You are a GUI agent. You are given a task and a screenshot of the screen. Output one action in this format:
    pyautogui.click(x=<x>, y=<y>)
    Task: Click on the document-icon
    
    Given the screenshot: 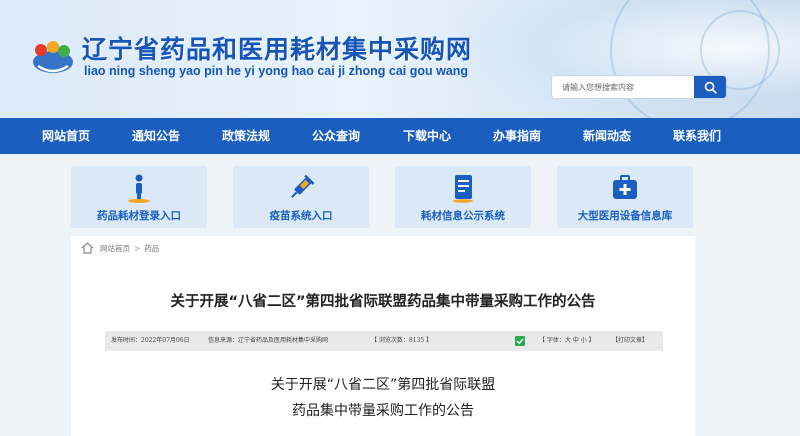 What is the action you would take?
    pyautogui.click(x=463, y=189)
    